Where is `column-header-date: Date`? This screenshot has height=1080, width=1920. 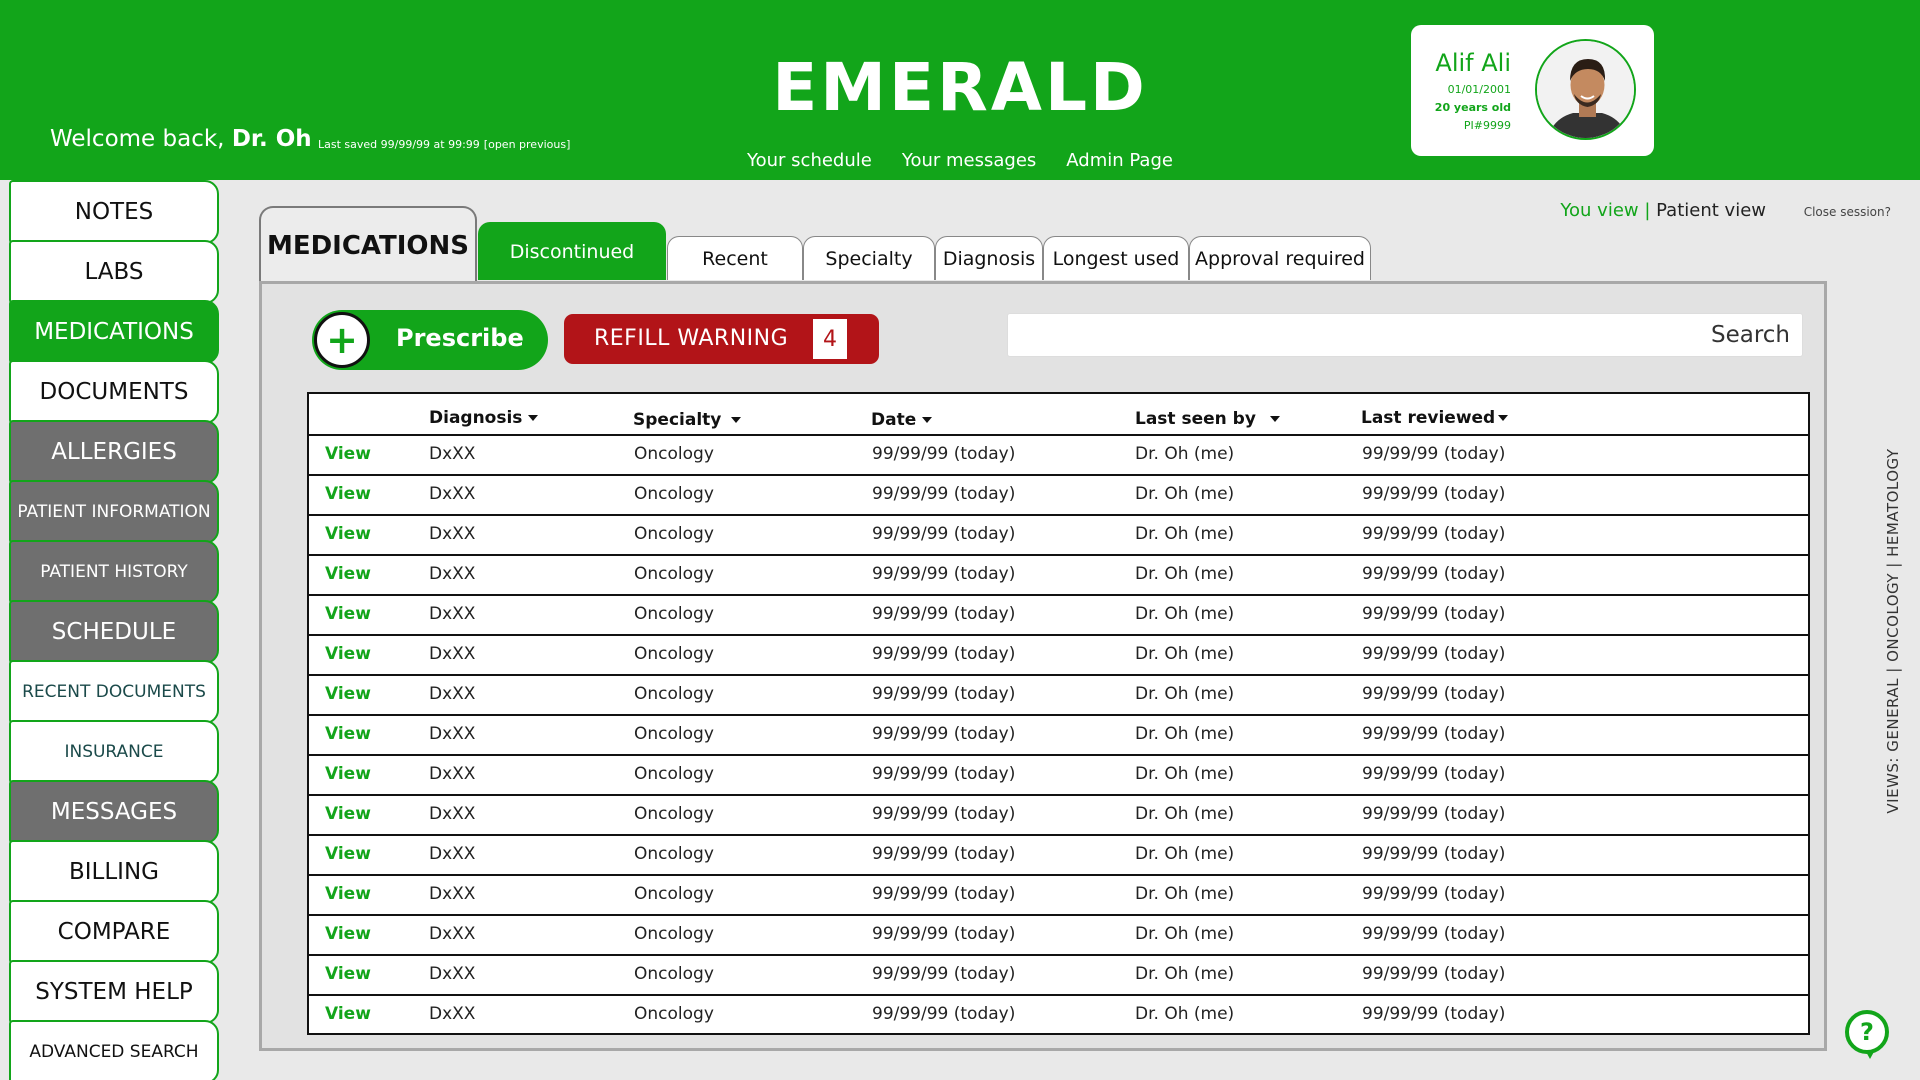
column-header-date: Date is located at coordinates (902, 420).